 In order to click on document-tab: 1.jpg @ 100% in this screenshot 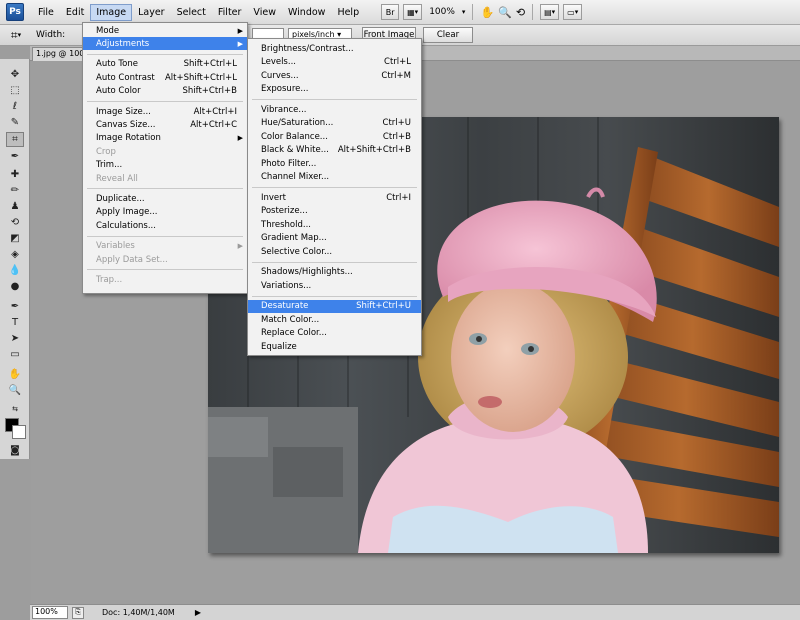, I will do `click(59, 54)`.